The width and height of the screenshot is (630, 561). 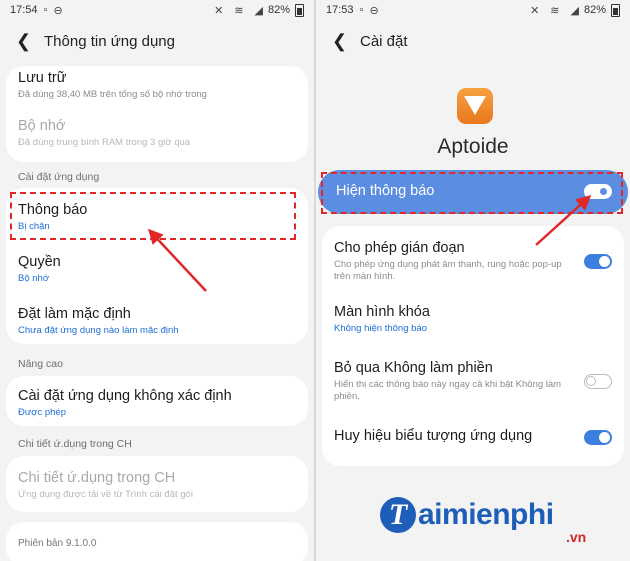 I want to click on watermark-initial: T, so click(x=398, y=515).